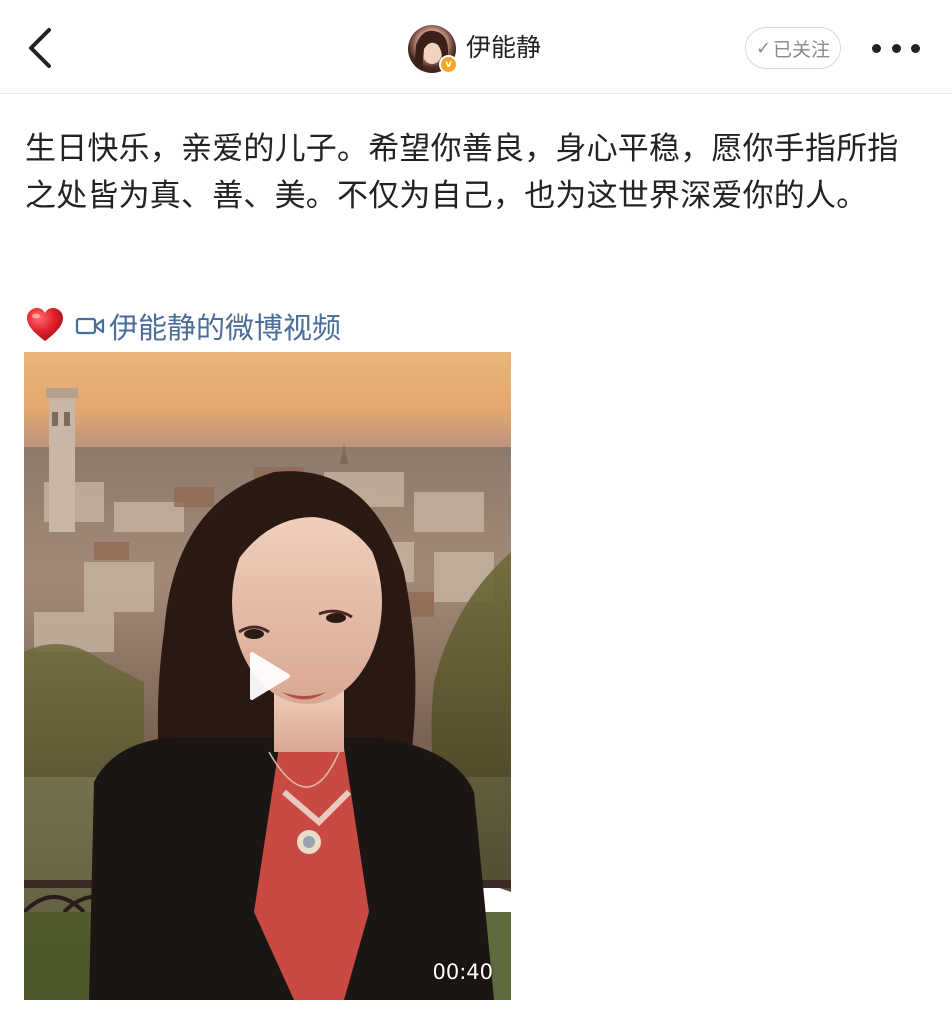 The width and height of the screenshot is (952, 1014). I want to click on username: 伊能静, so click(503, 48).